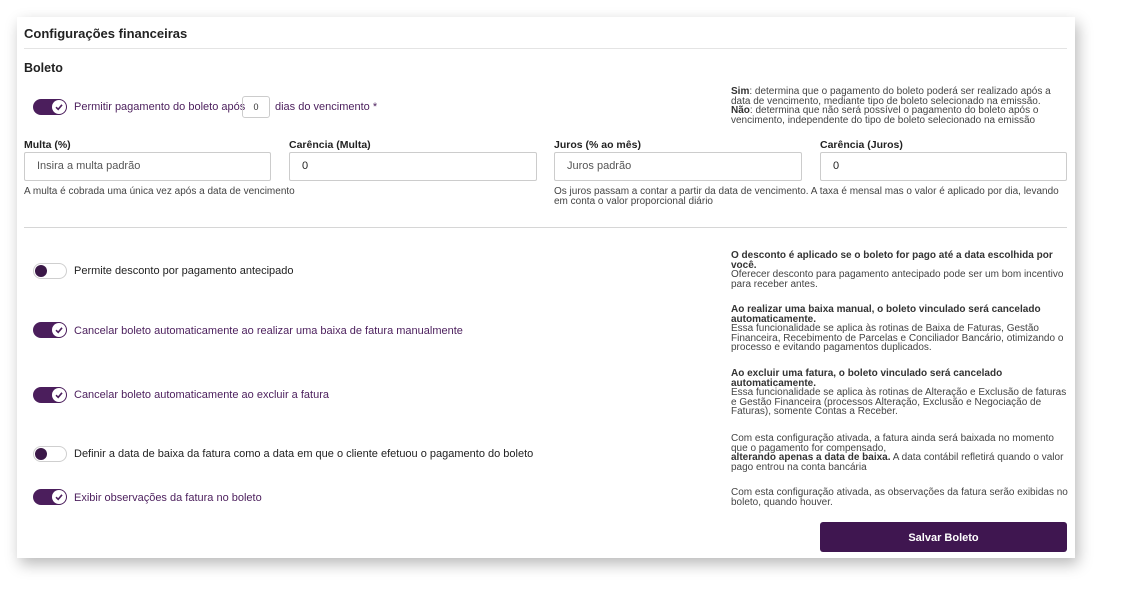  Describe the element at coordinates (168, 498) in the screenshot. I see `show-invoice-notes-label: Exibir observações da fatura no boleto` at that location.